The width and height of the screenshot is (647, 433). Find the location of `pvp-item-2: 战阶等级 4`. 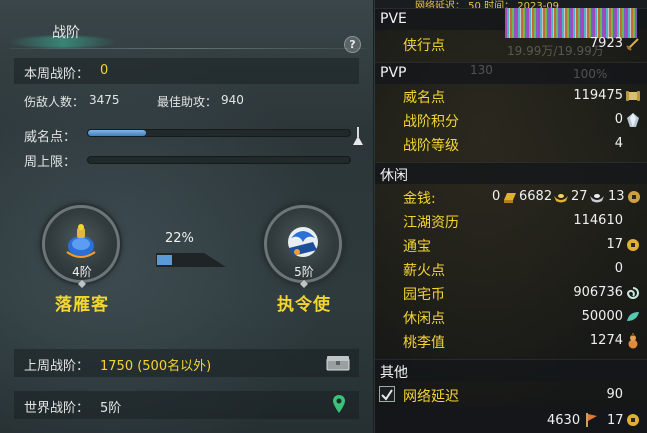

pvp-item-2: 战阶等级 4 is located at coordinates (511, 144).